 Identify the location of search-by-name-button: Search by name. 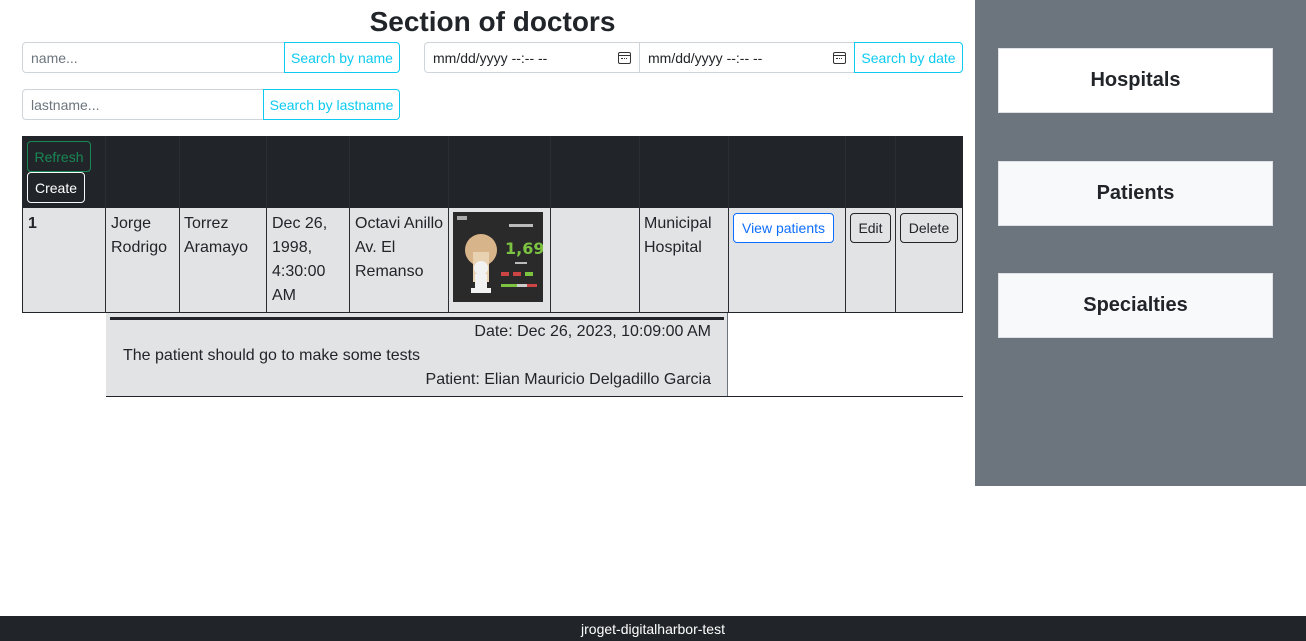
(342, 57).